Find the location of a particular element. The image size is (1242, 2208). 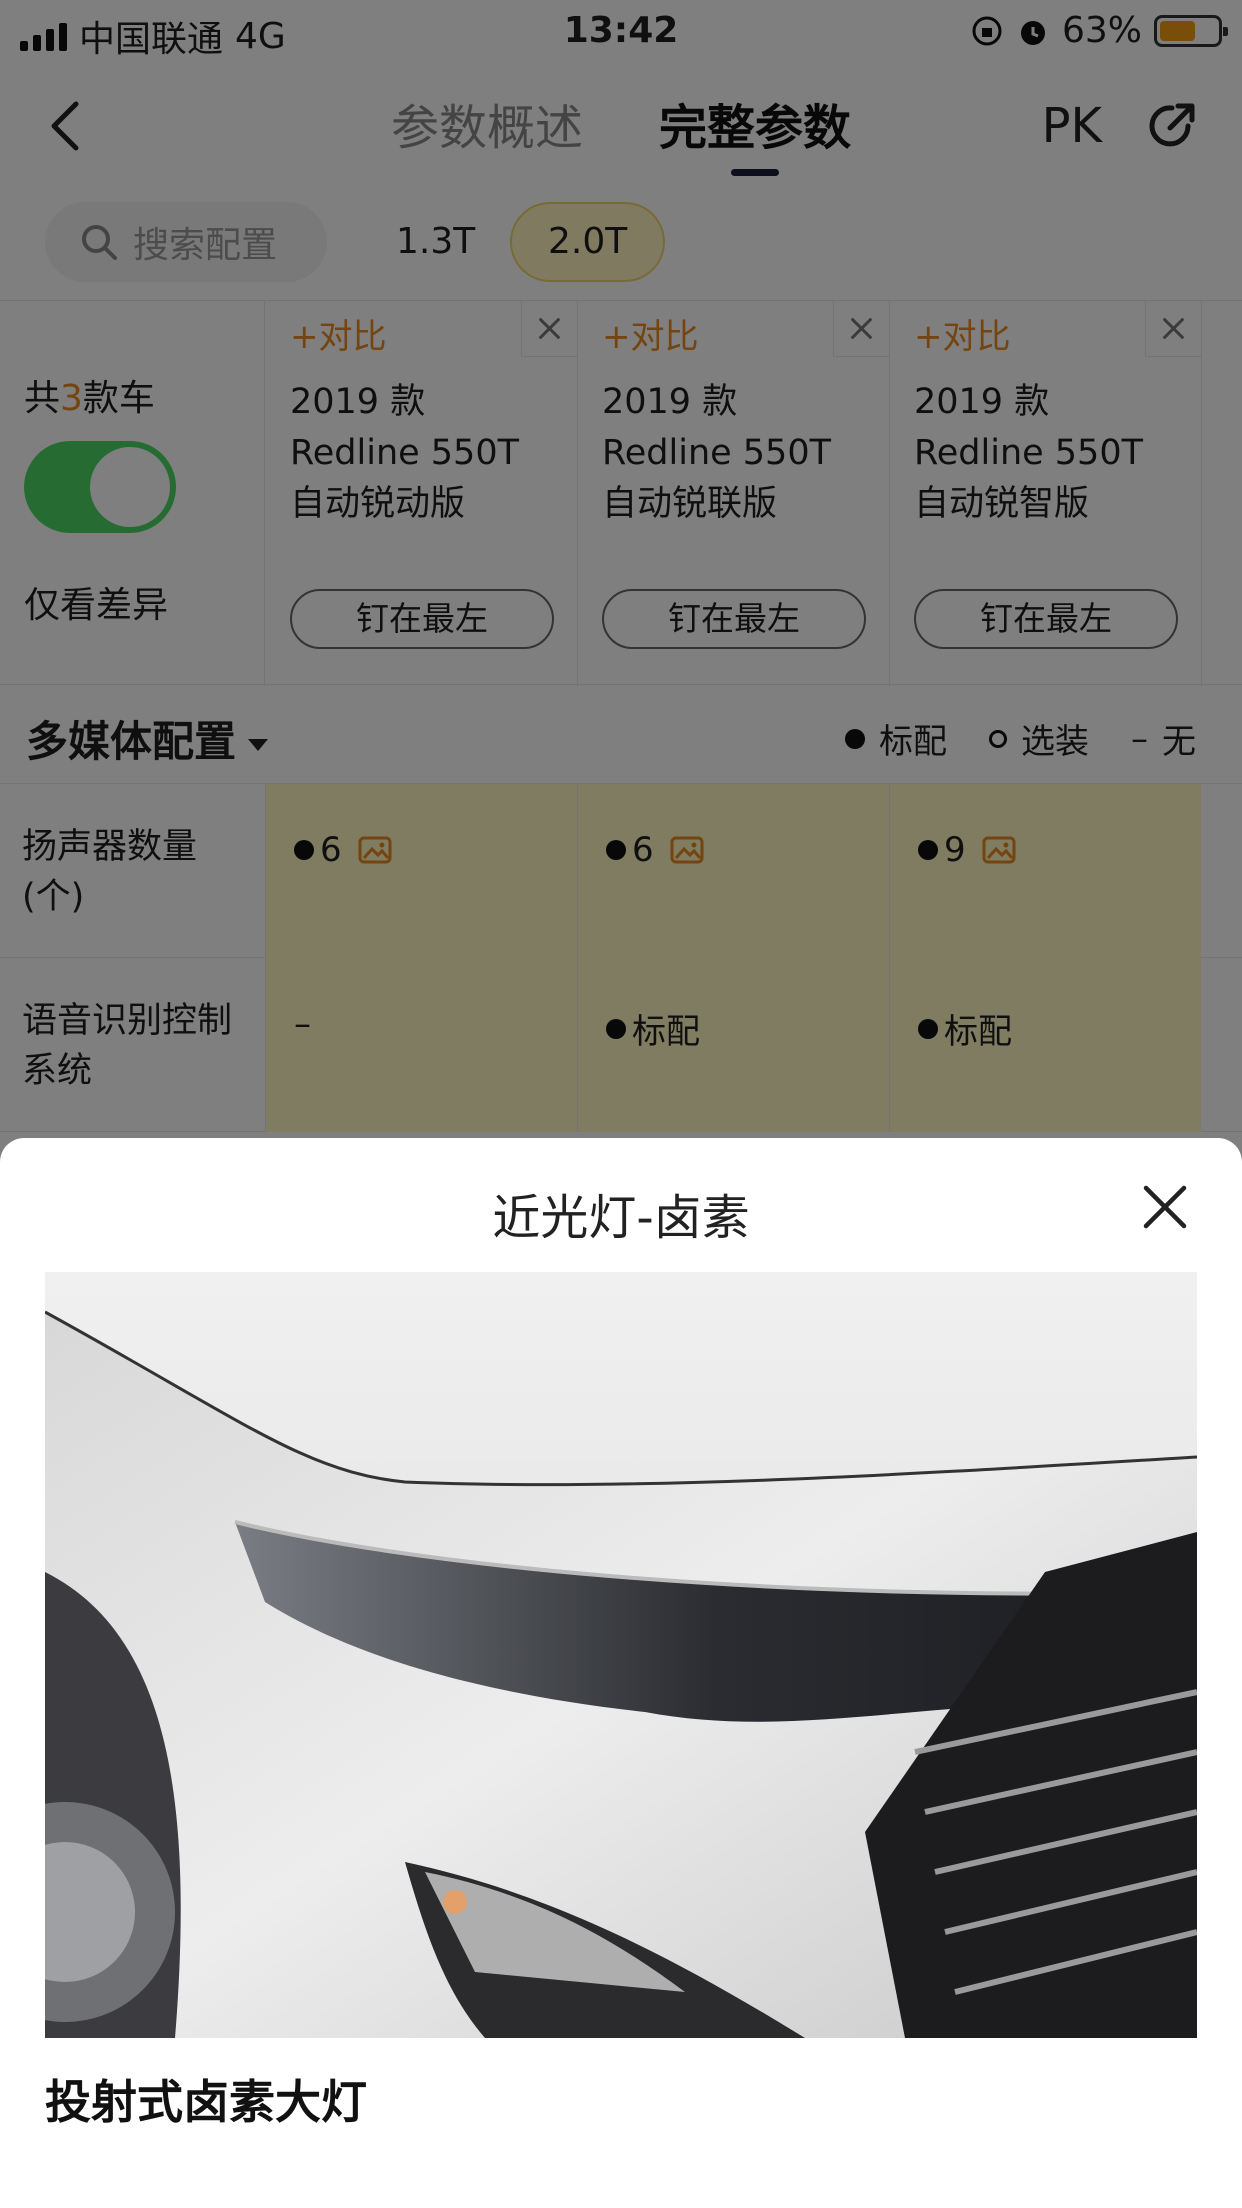

close-icon is located at coordinates (1165, 1207).